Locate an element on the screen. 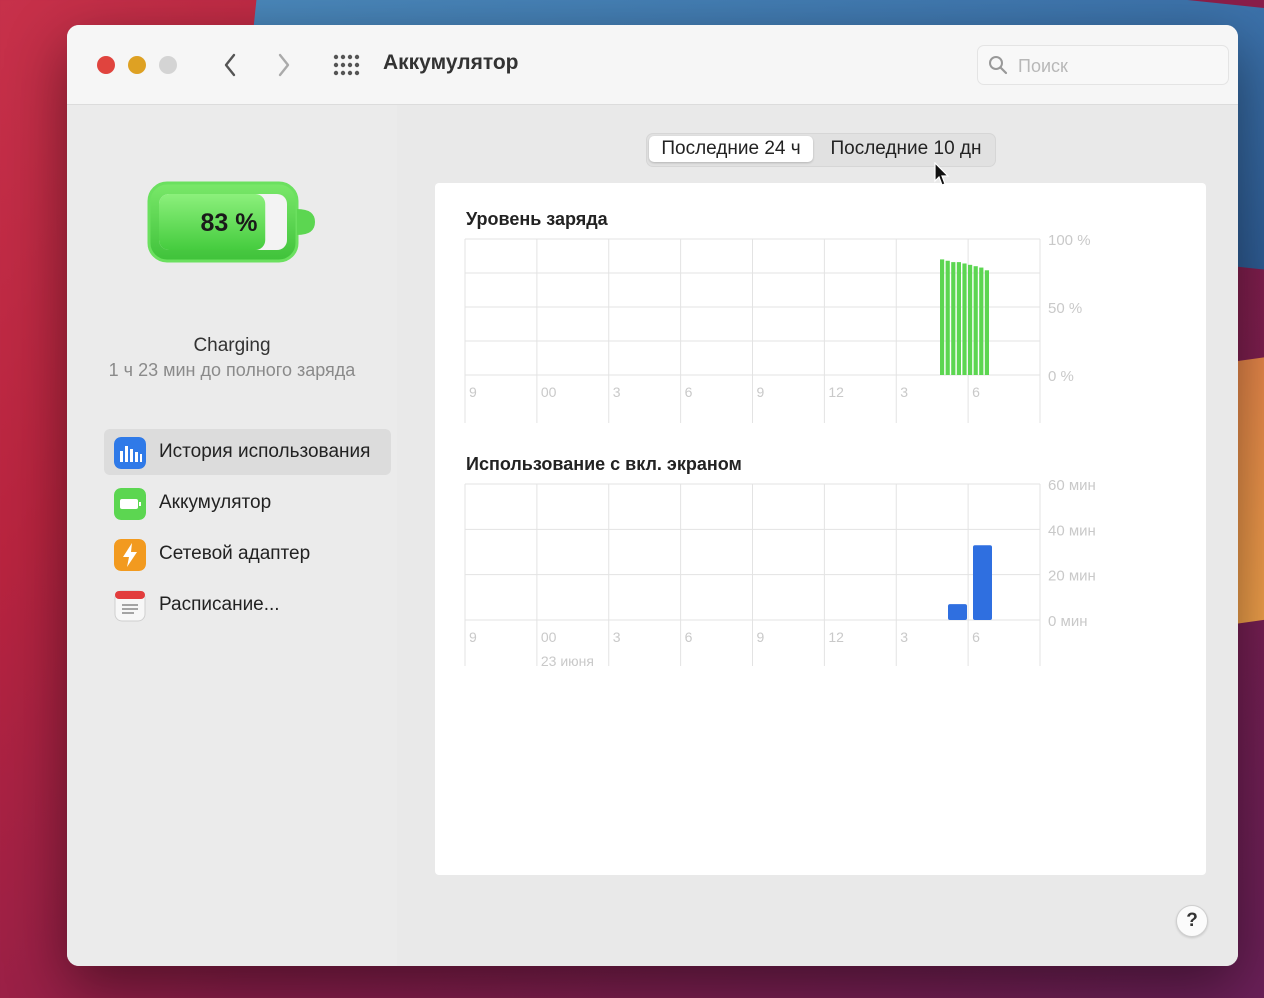 The image size is (1264, 998). battery-icon is located at coordinates (130, 504).